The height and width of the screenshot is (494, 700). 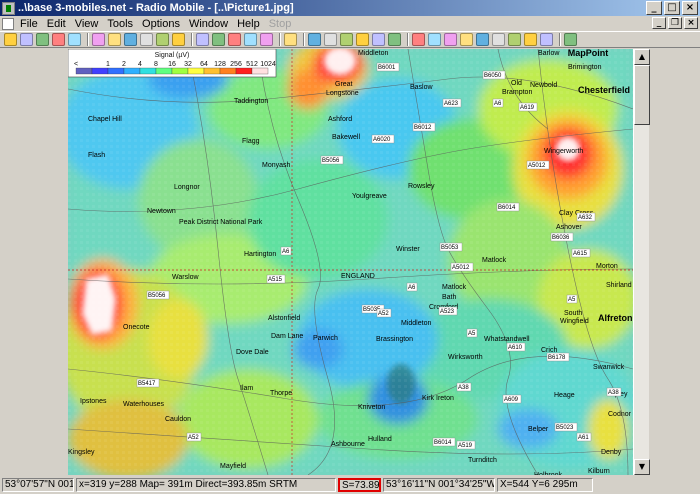 I want to click on network-icon, so click(x=114, y=39).